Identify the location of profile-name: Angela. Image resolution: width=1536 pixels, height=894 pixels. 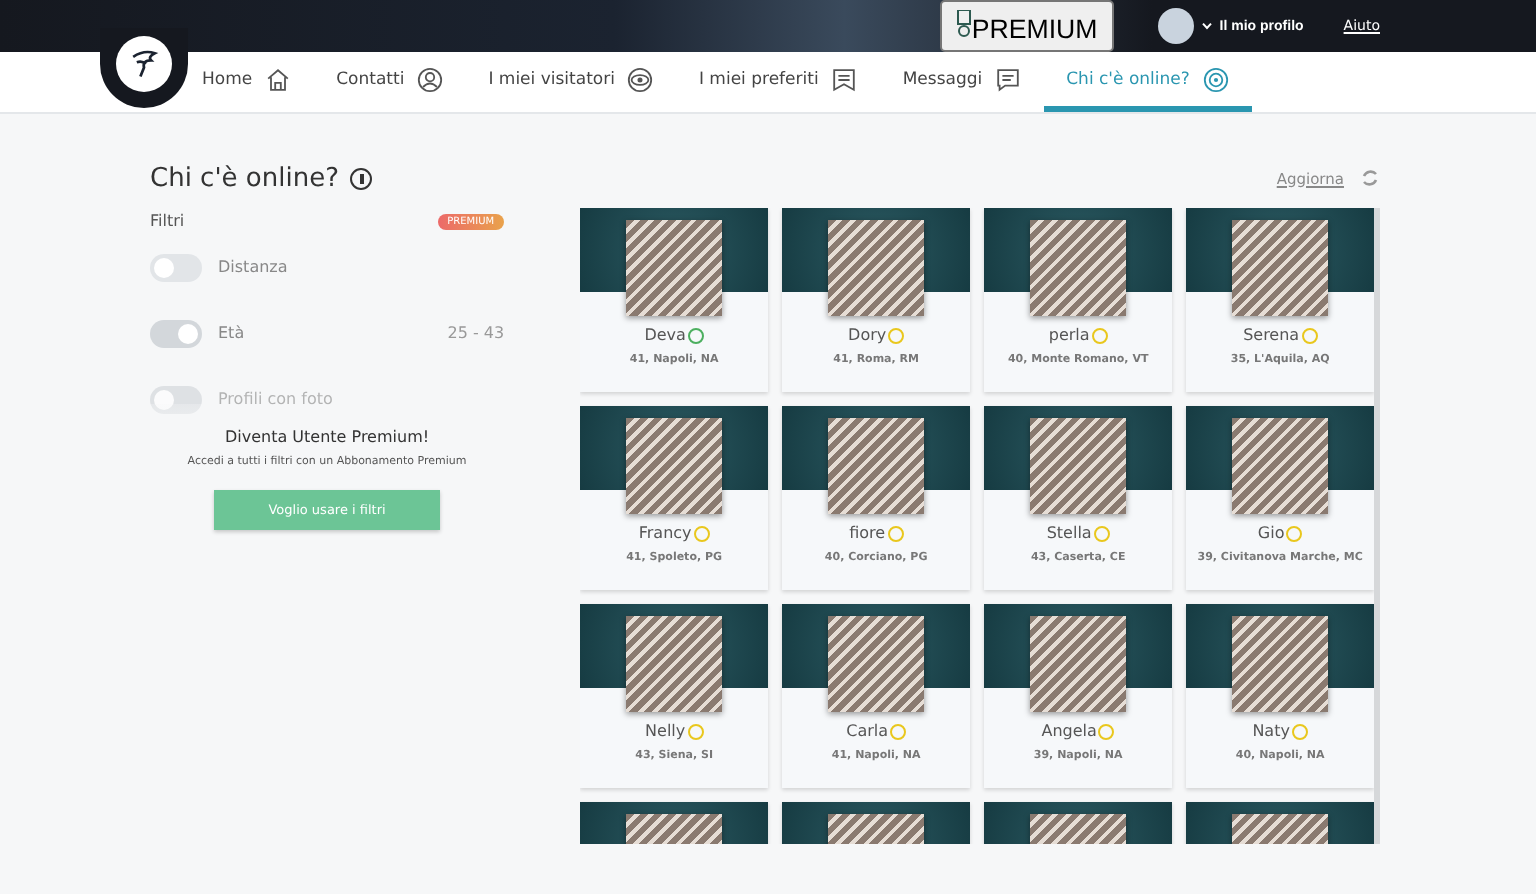
(1069, 731).